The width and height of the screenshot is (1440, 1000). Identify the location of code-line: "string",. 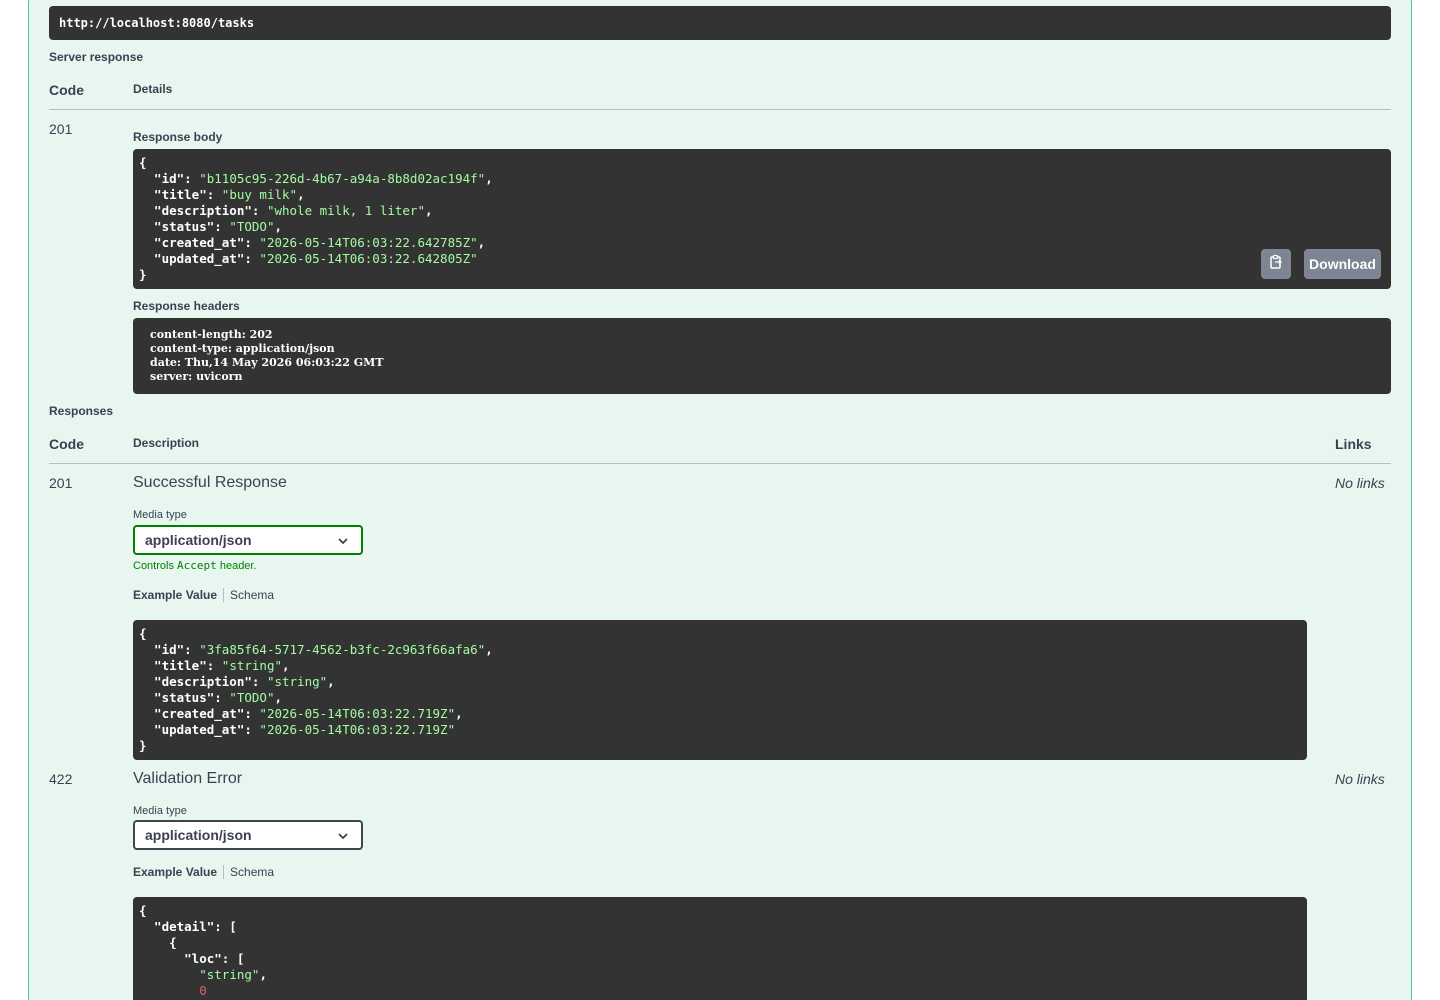
(720, 975).